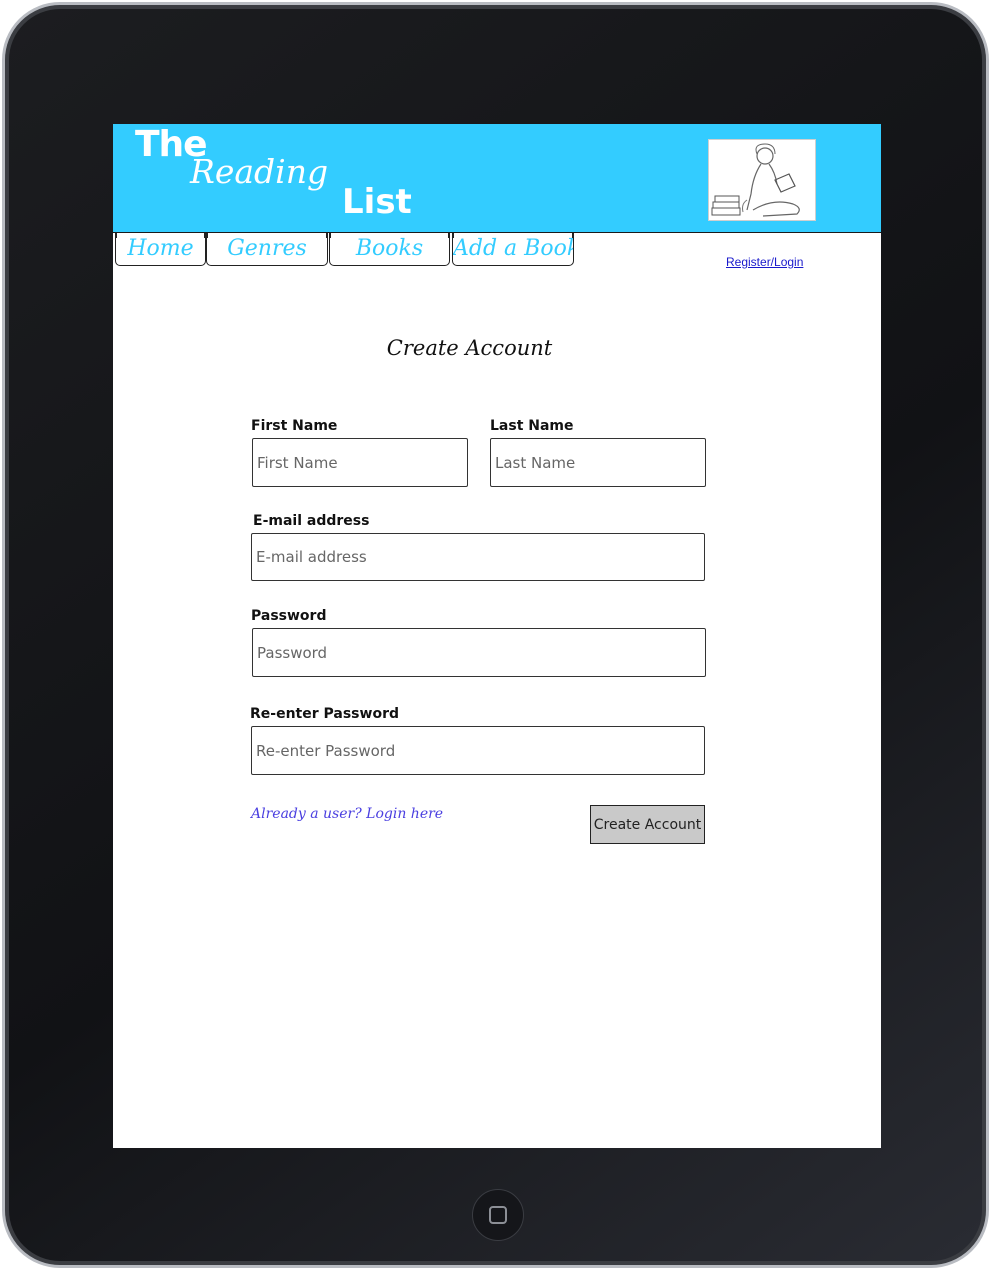  Describe the element at coordinates (360, 462) in the screenshot. I see `first-name-field` at that location.